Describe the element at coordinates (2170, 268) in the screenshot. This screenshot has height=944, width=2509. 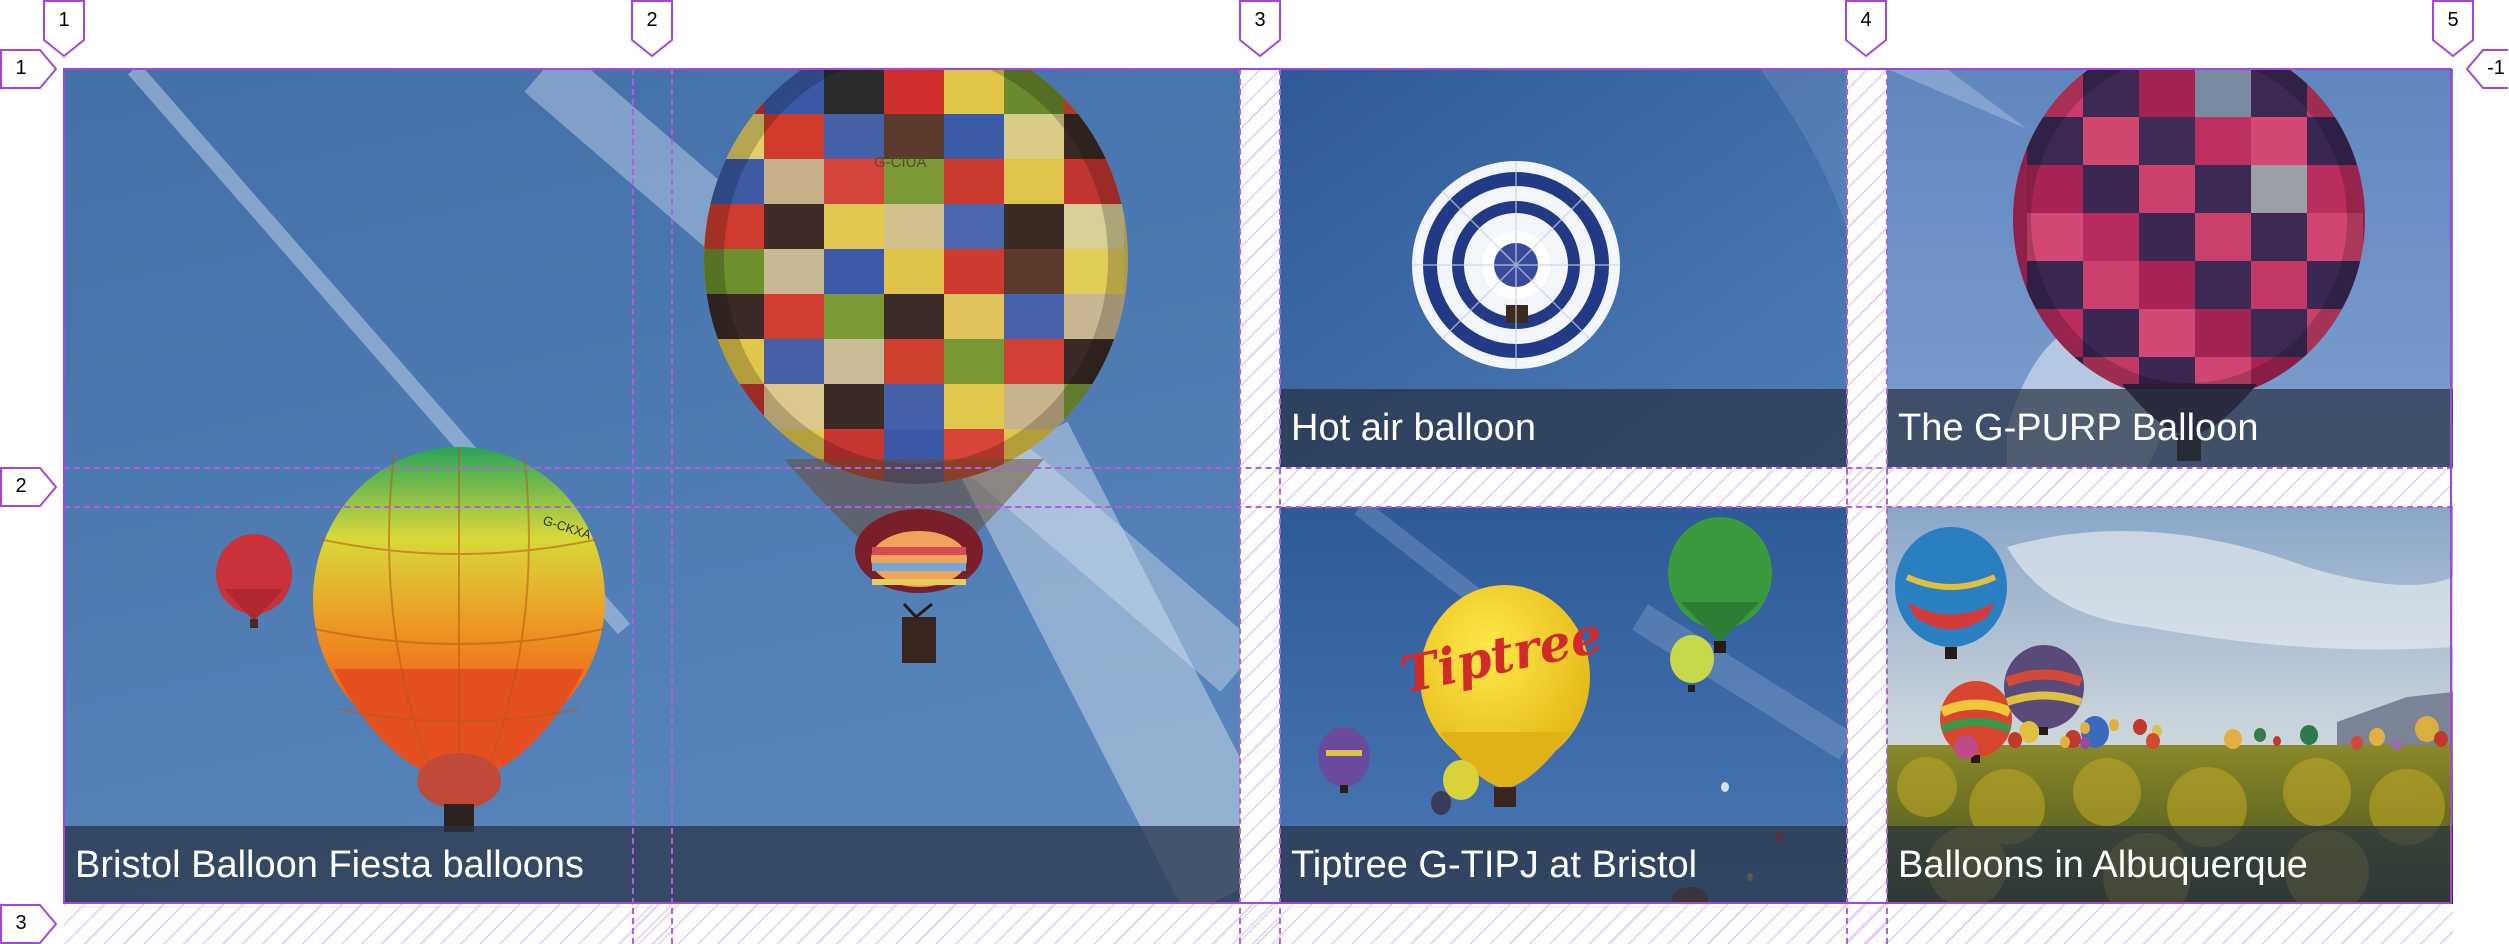
I see `gallery-tile-gpurp: The G-PURP Balloon` at that location.